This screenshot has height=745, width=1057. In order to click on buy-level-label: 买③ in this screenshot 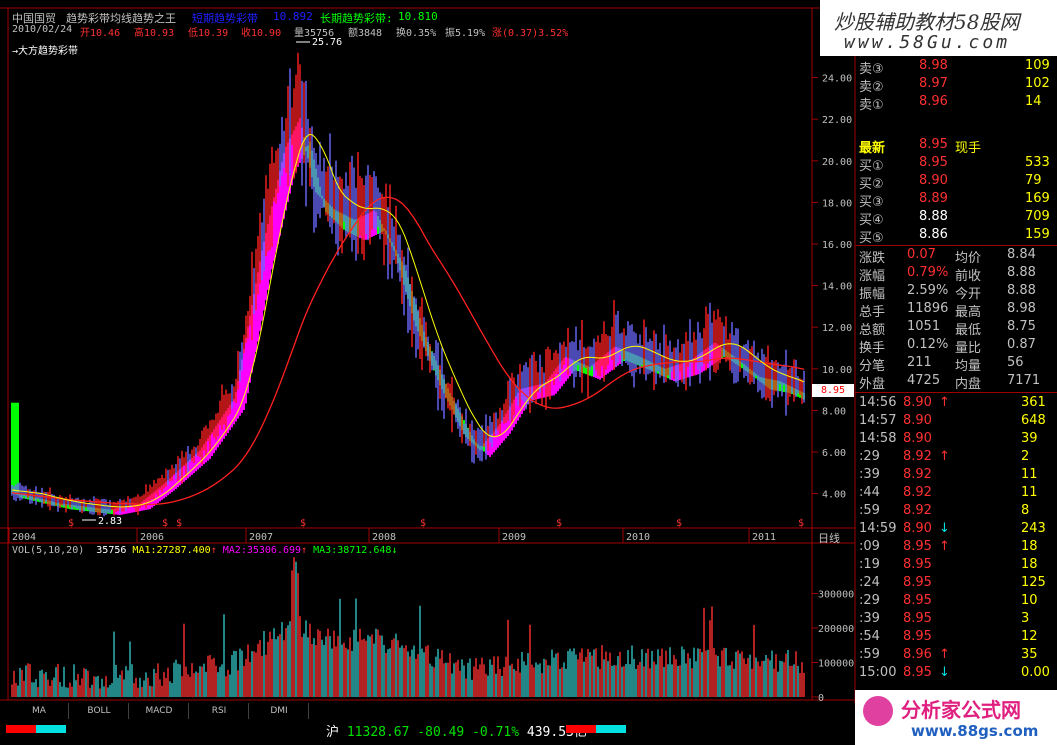, I will do `click(871, 202)`.